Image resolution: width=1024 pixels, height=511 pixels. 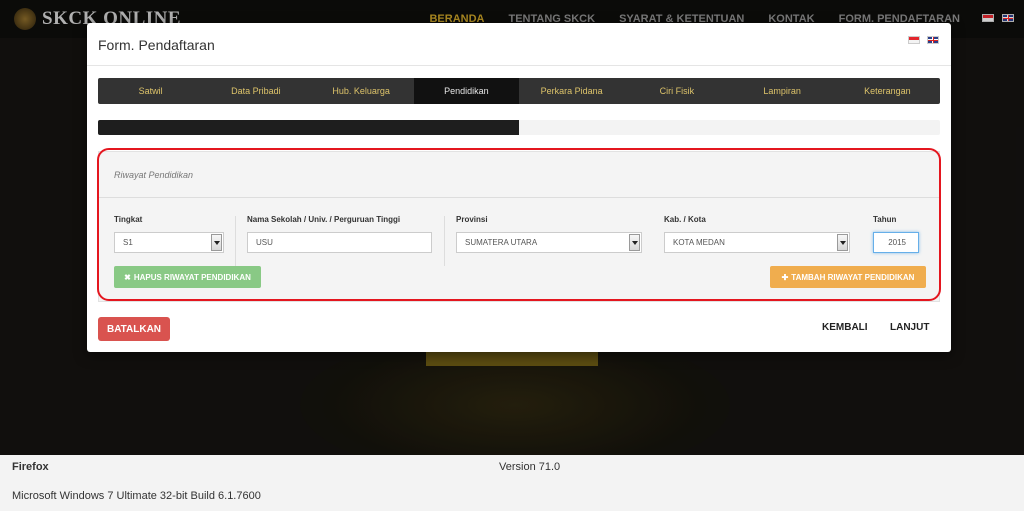 I want to click on add-education-label: TAMBAH RIWAYAT PENDIDIKAN, so click(x=853, y=277).